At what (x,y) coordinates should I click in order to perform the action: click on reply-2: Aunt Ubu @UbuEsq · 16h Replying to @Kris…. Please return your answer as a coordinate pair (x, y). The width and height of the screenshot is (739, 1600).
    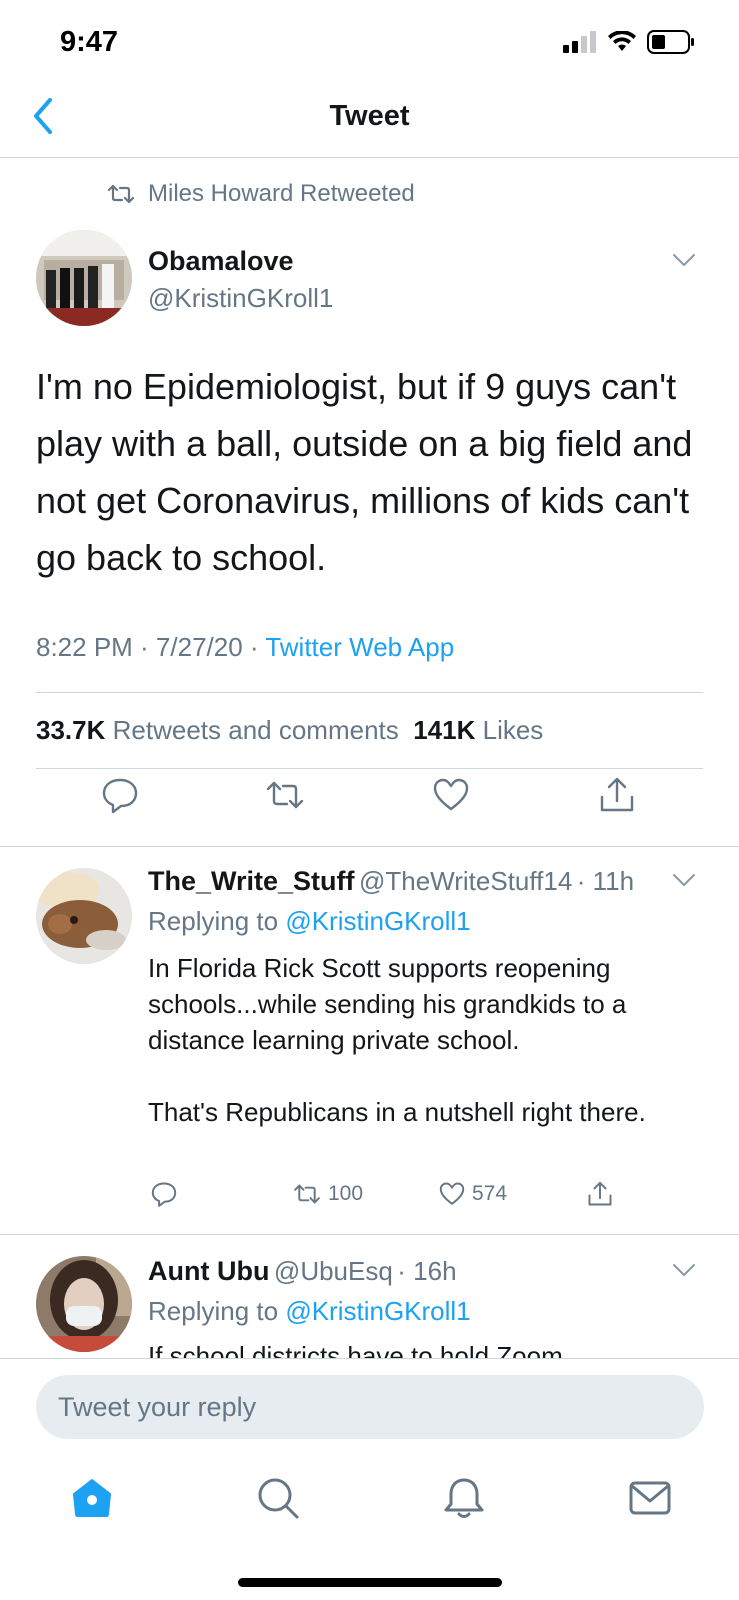
    Looking at the image, I should click on (369, 1297).